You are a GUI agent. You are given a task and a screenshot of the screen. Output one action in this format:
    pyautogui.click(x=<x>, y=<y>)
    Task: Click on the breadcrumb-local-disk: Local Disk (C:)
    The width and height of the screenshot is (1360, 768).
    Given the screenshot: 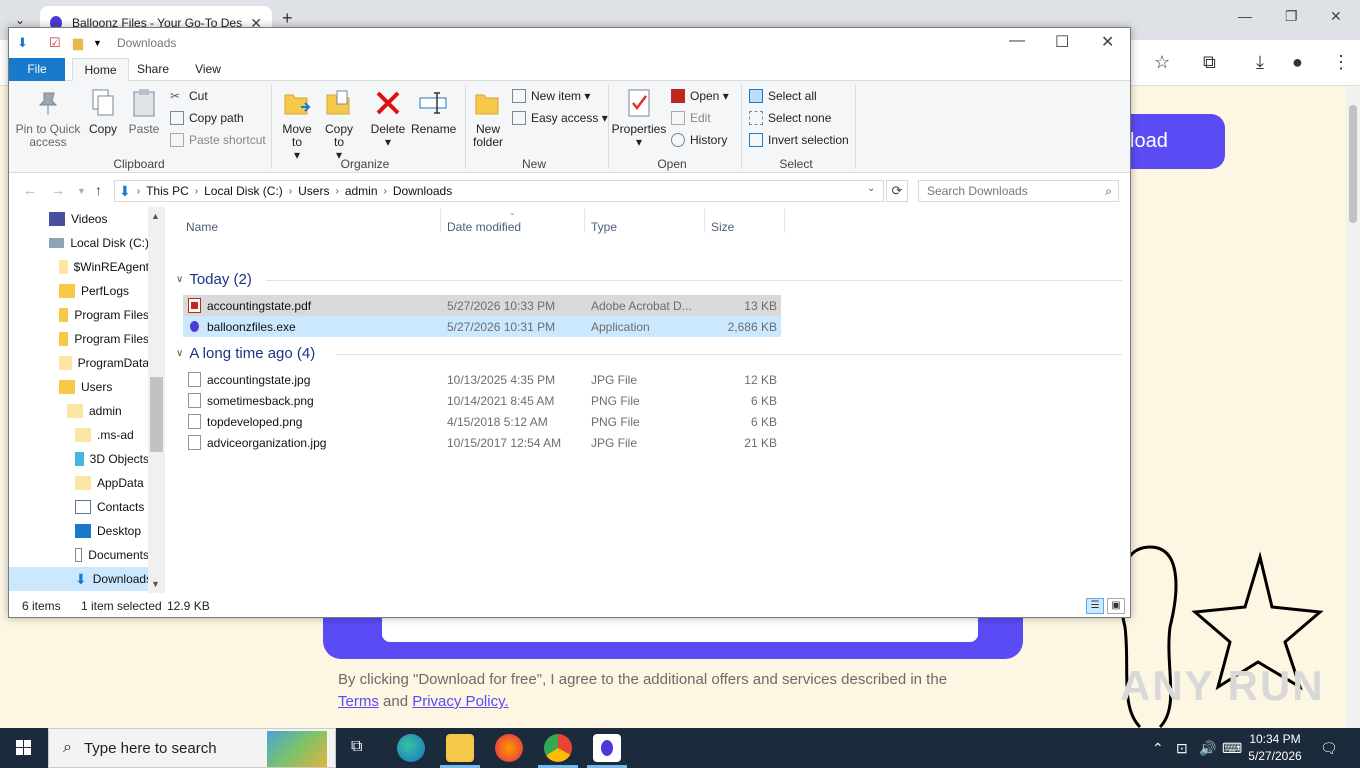 What is the action you would take?
    pyautogui.click(x=243, y=191)
    